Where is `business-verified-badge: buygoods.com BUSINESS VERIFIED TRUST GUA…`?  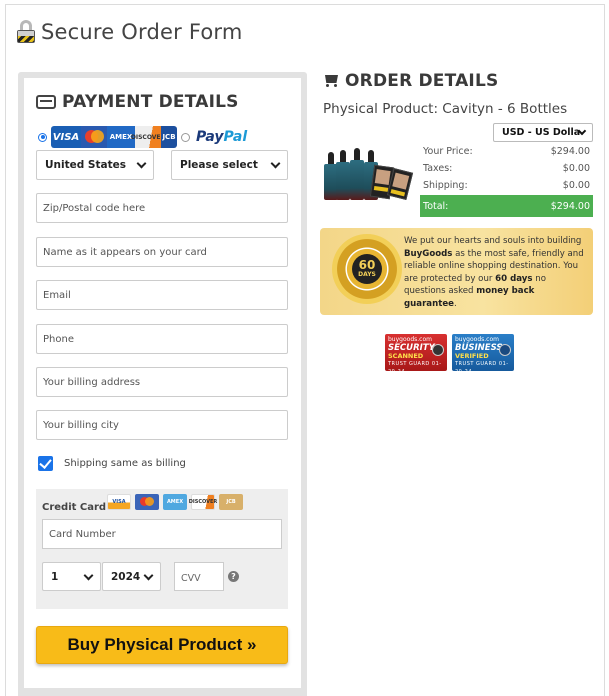
business-verified-badge: buygoods.com BUSINESS VERIFIED TRUST GUA… is located at coordinates (483, 354).